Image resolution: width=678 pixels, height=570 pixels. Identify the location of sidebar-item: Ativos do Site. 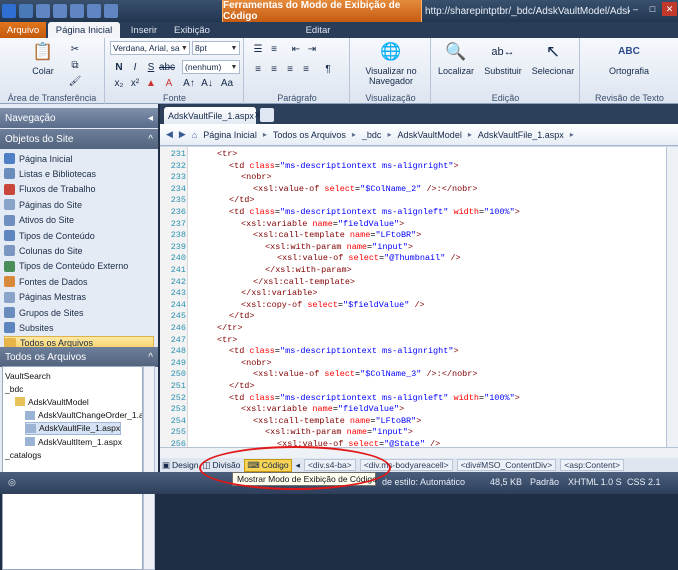
(79, 220).